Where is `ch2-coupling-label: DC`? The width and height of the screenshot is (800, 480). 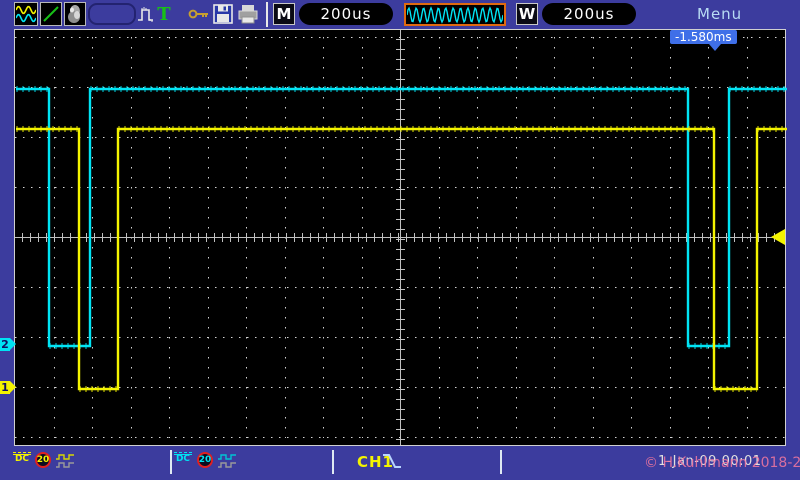
ch2-coupling-label: DC is located at coordinates (183, 459).